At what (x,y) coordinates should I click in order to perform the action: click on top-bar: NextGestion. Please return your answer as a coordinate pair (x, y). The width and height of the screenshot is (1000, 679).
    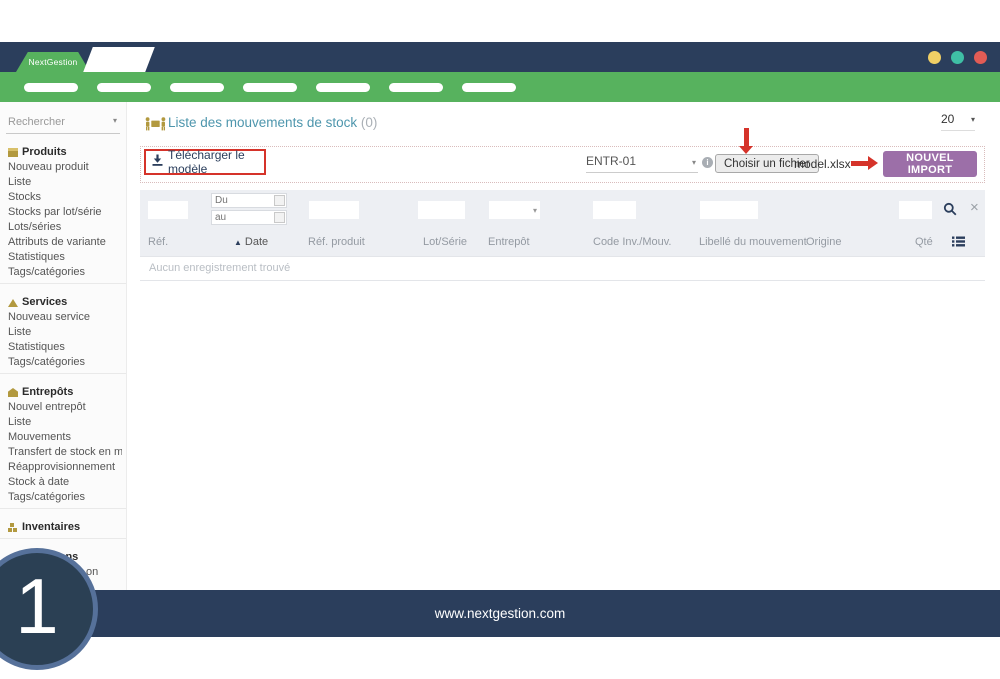
    Looking at the image, I should click on (500, 57).